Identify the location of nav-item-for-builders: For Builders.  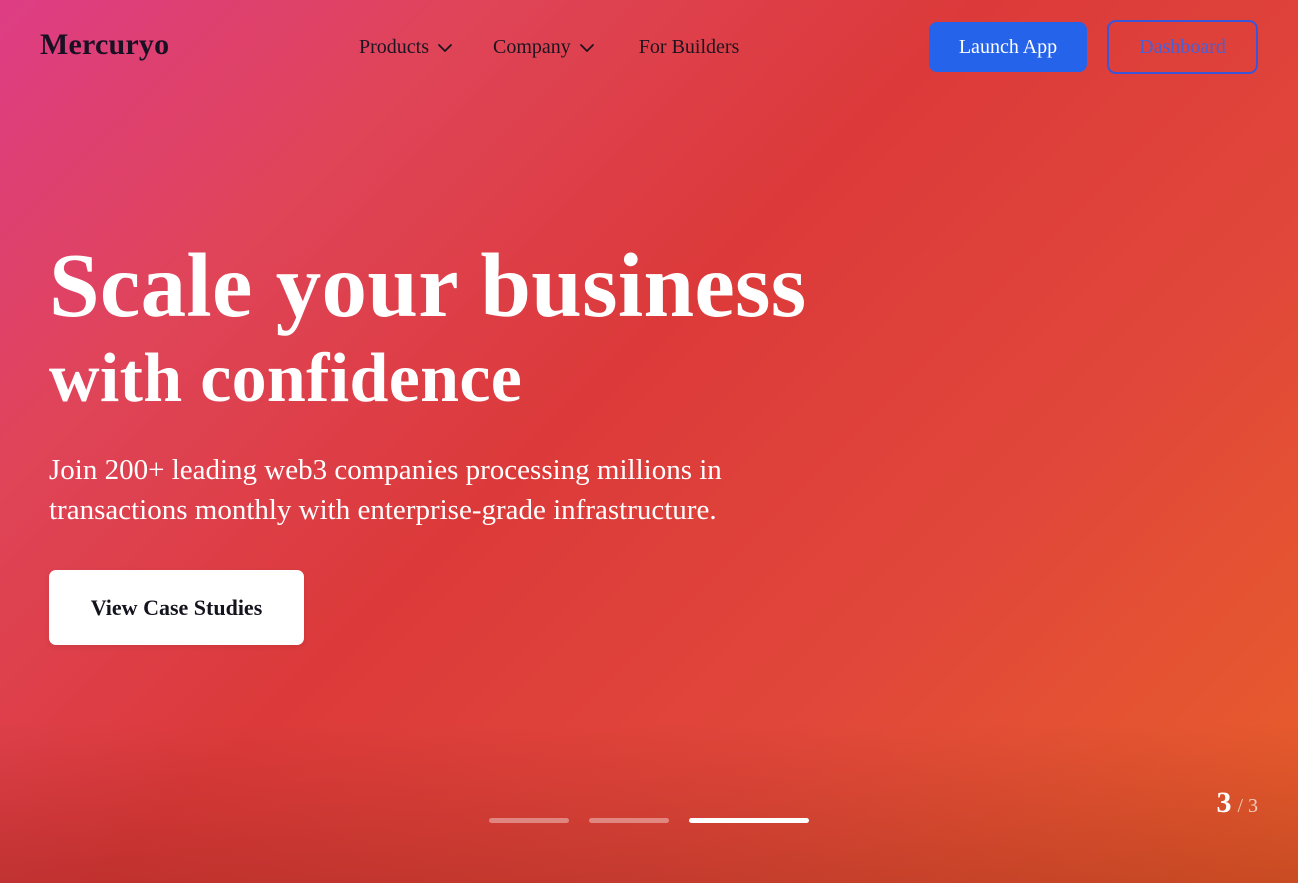
(689, 47).